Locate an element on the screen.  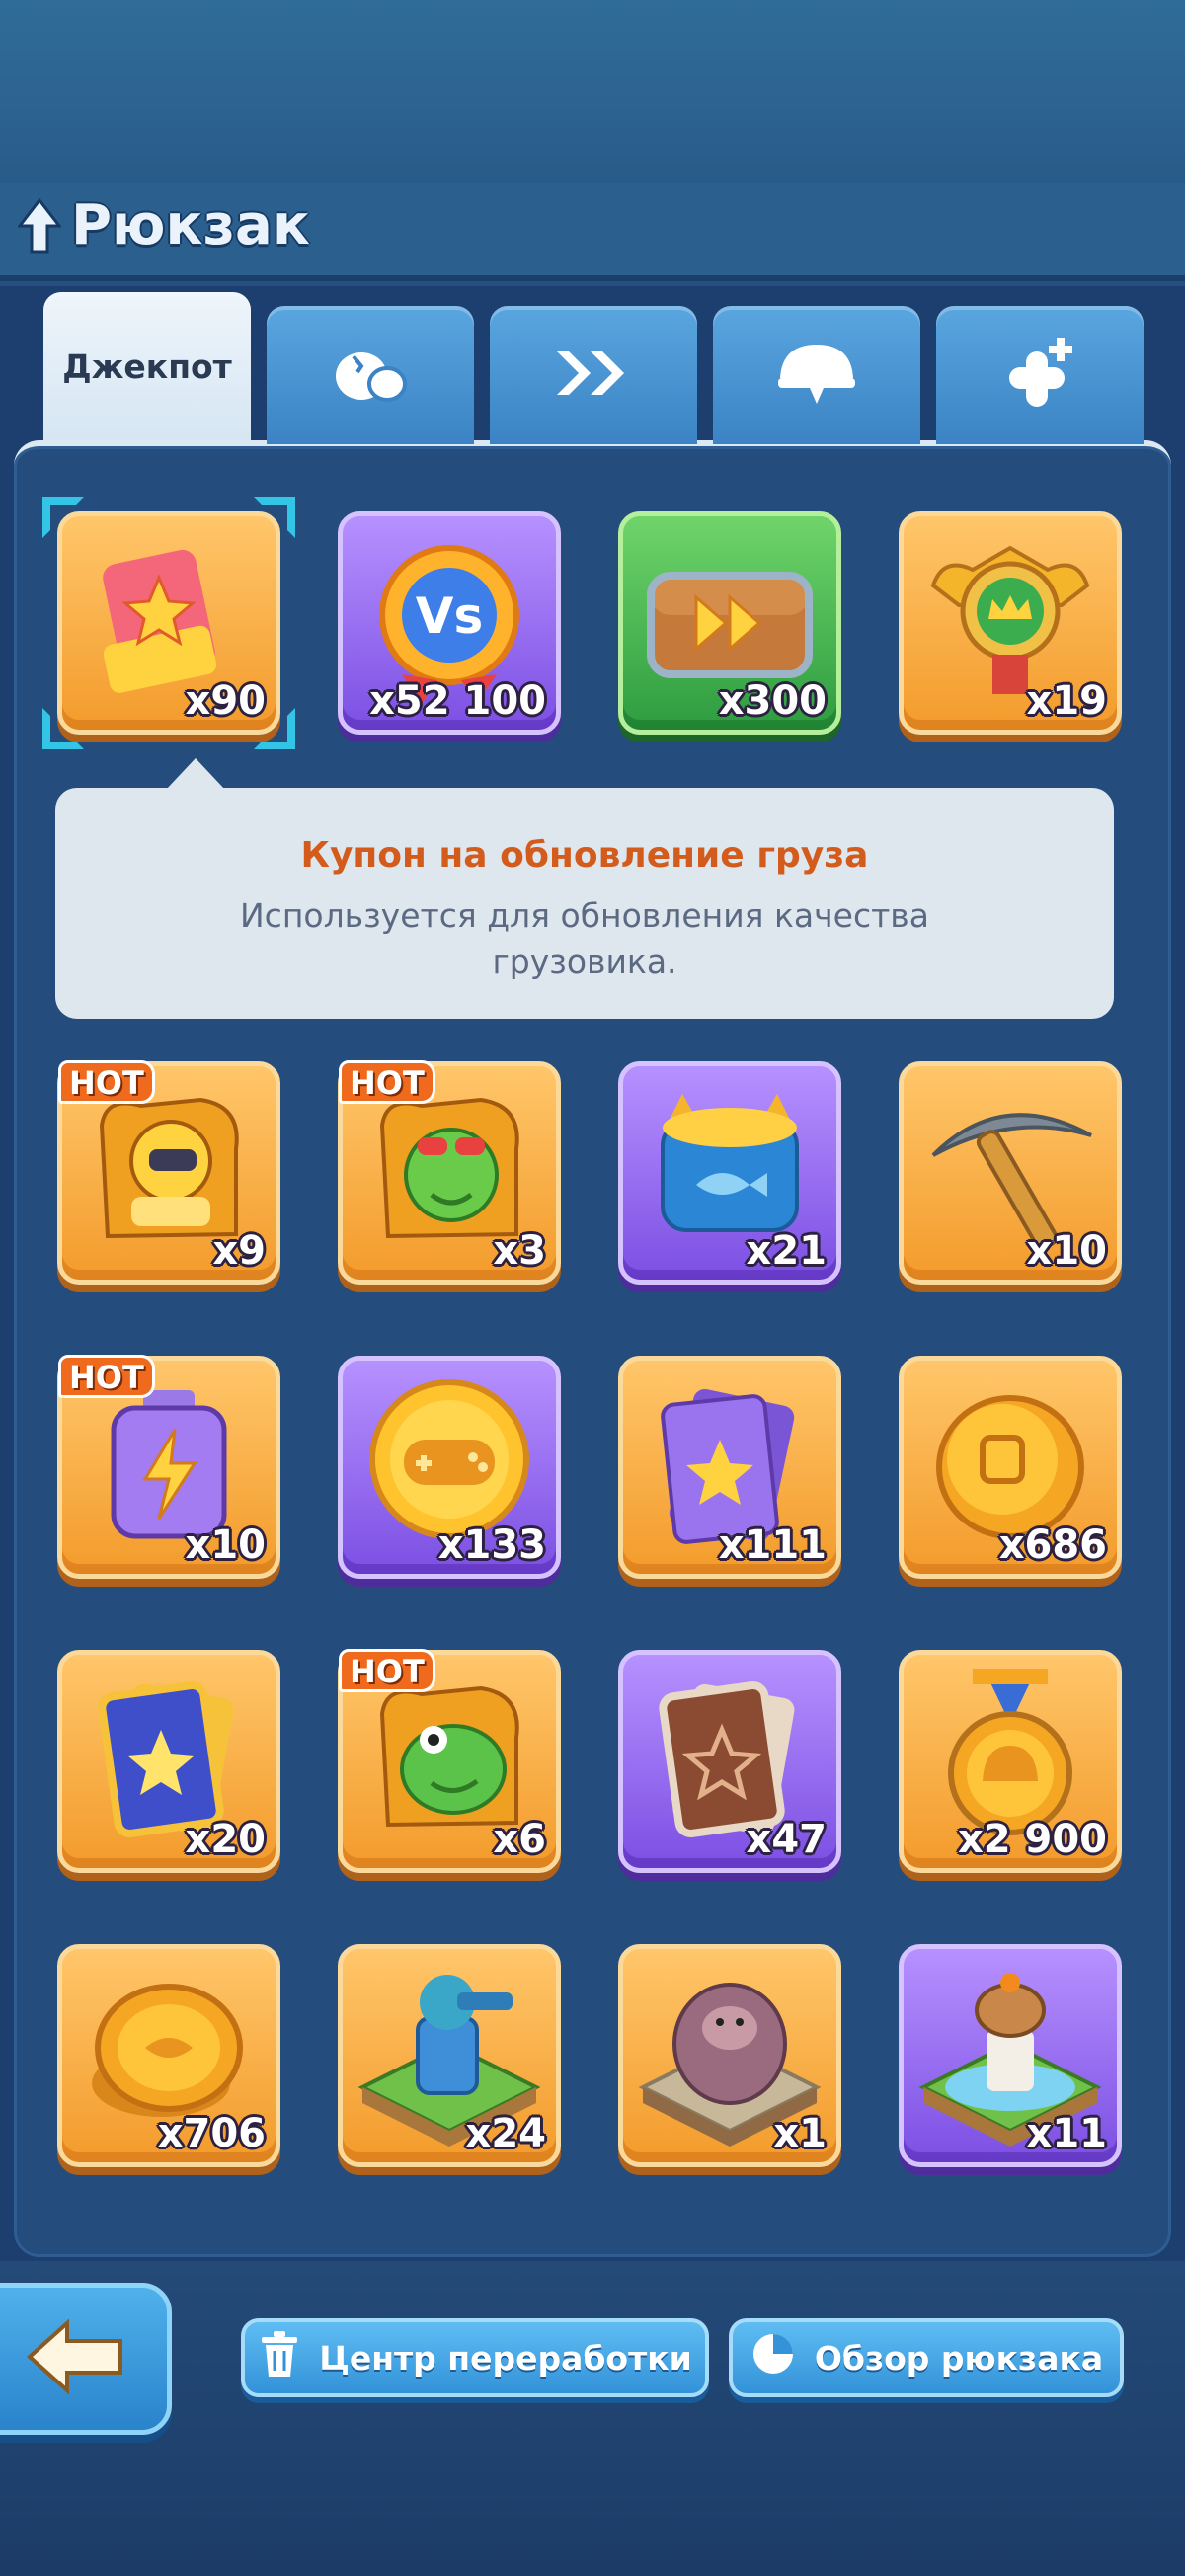
backpack-overview-label: Обзор рюкзака is located at coordinates (959, 2358).